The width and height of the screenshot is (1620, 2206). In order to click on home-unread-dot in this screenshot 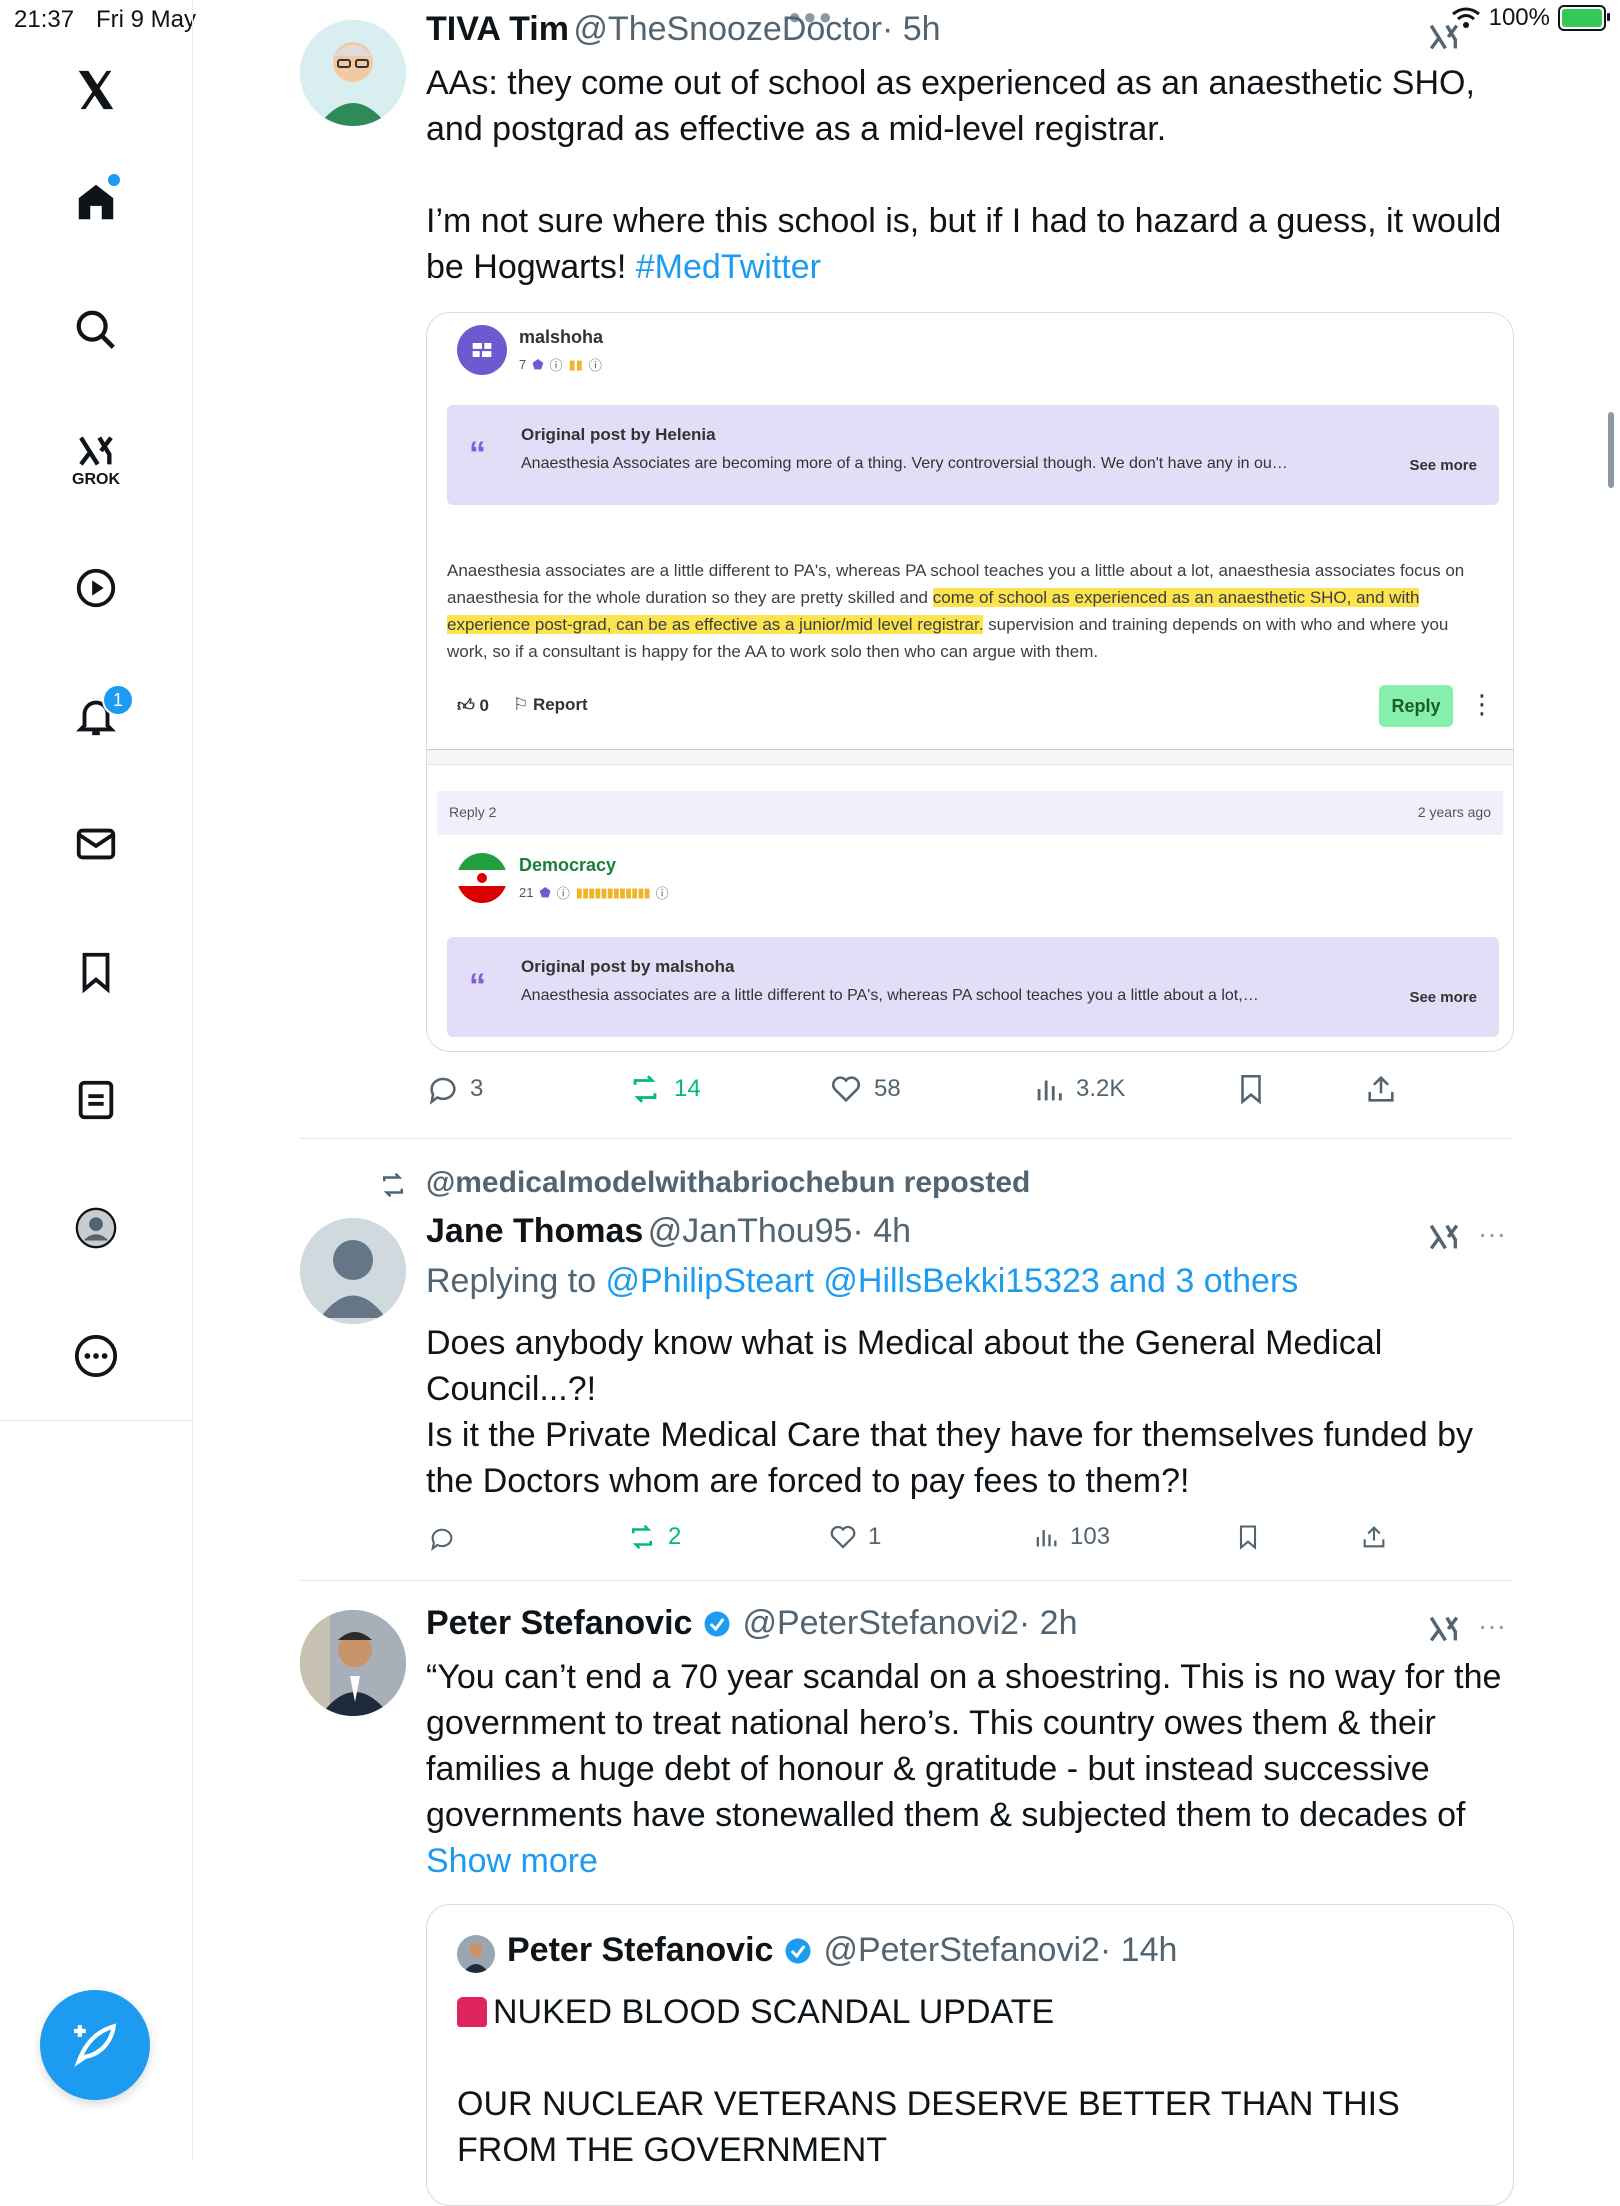, I will do `click(114, 180)`.